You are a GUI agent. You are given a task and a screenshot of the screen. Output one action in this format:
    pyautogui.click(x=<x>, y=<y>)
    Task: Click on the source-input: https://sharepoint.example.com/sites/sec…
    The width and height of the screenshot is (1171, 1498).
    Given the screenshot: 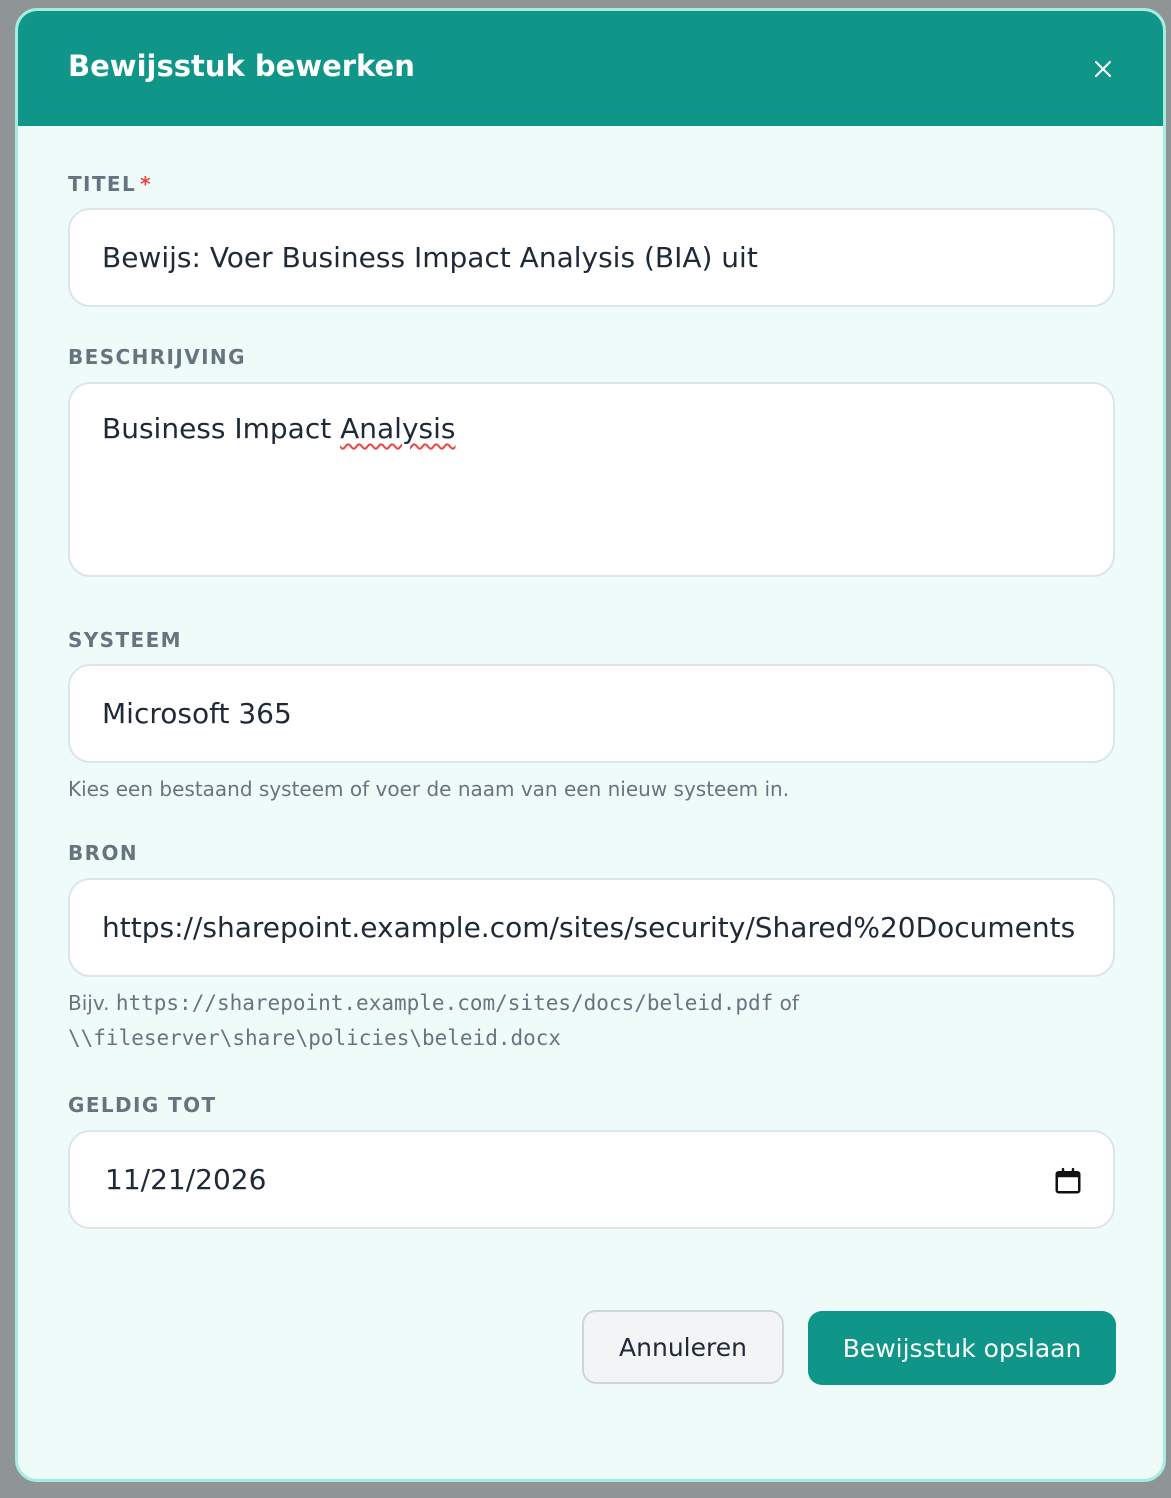 What is the action you would take?
    pyautogui.click(x=591, y=927)
    